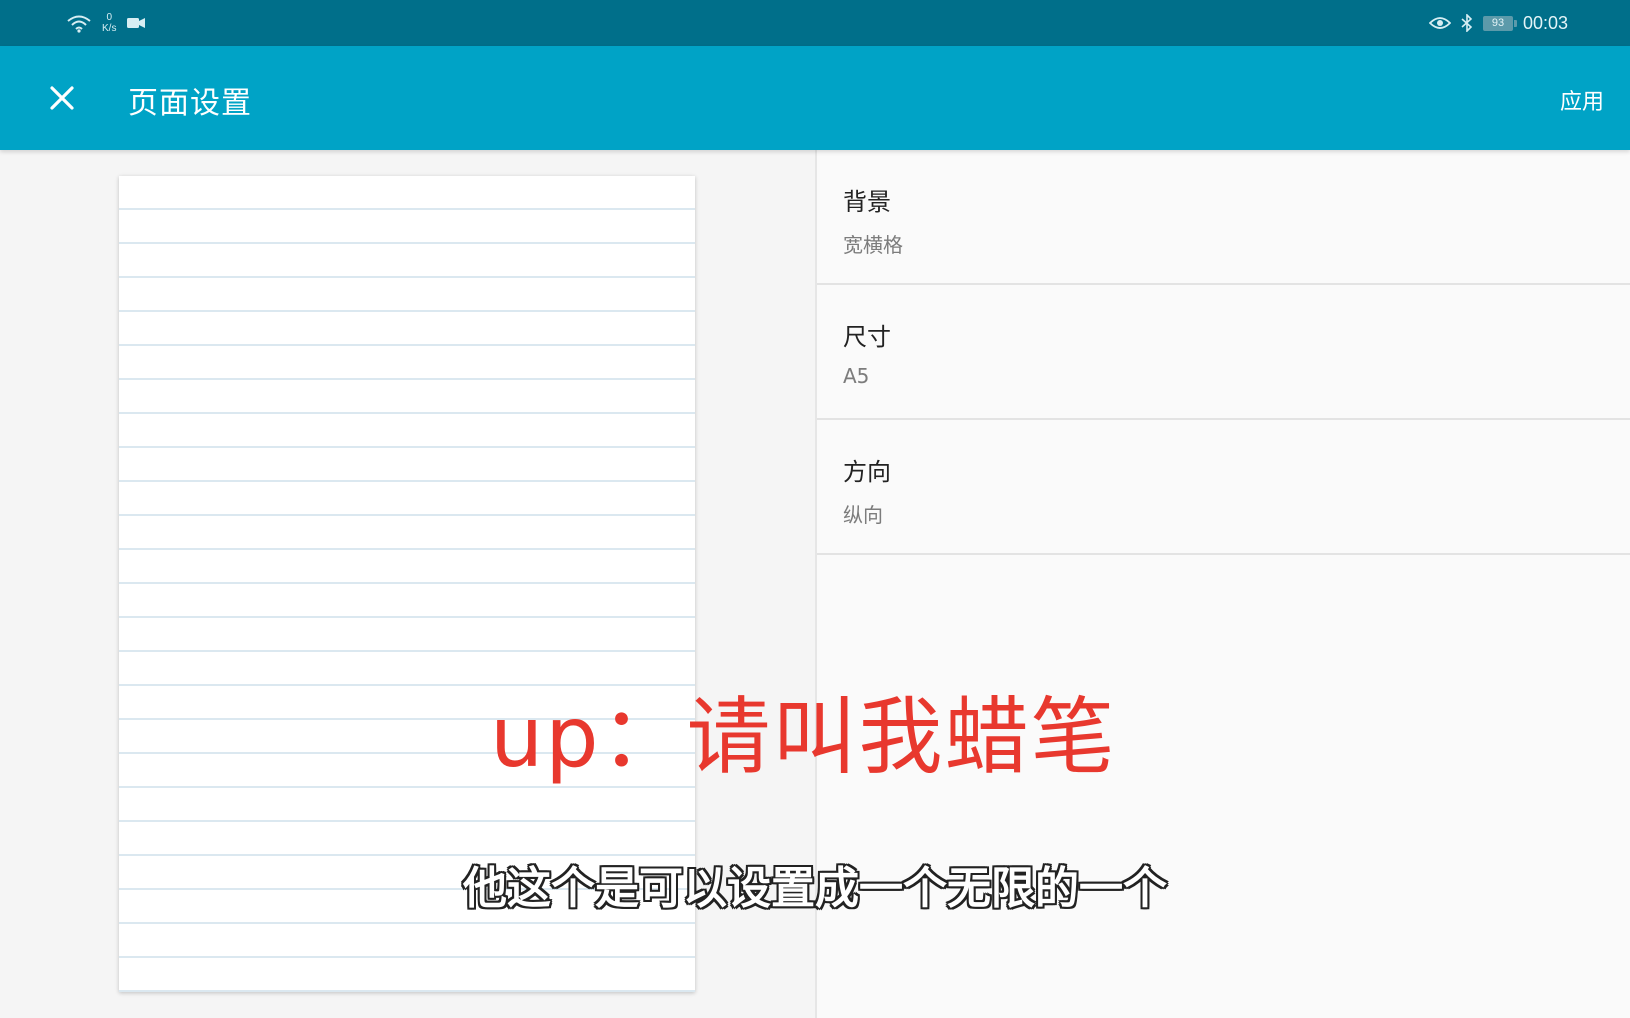 This screenshot has height=1018, width=1630. Describe the element at coordinates (109, 28) in the screenshot. I see `net-speed-unit: K/s` at that location.